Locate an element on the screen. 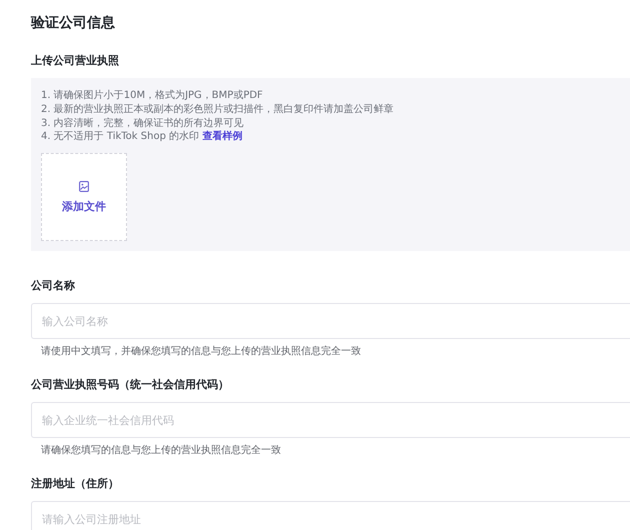  section-label: 上传公司营业执照 is located at coordinates (75, 61).